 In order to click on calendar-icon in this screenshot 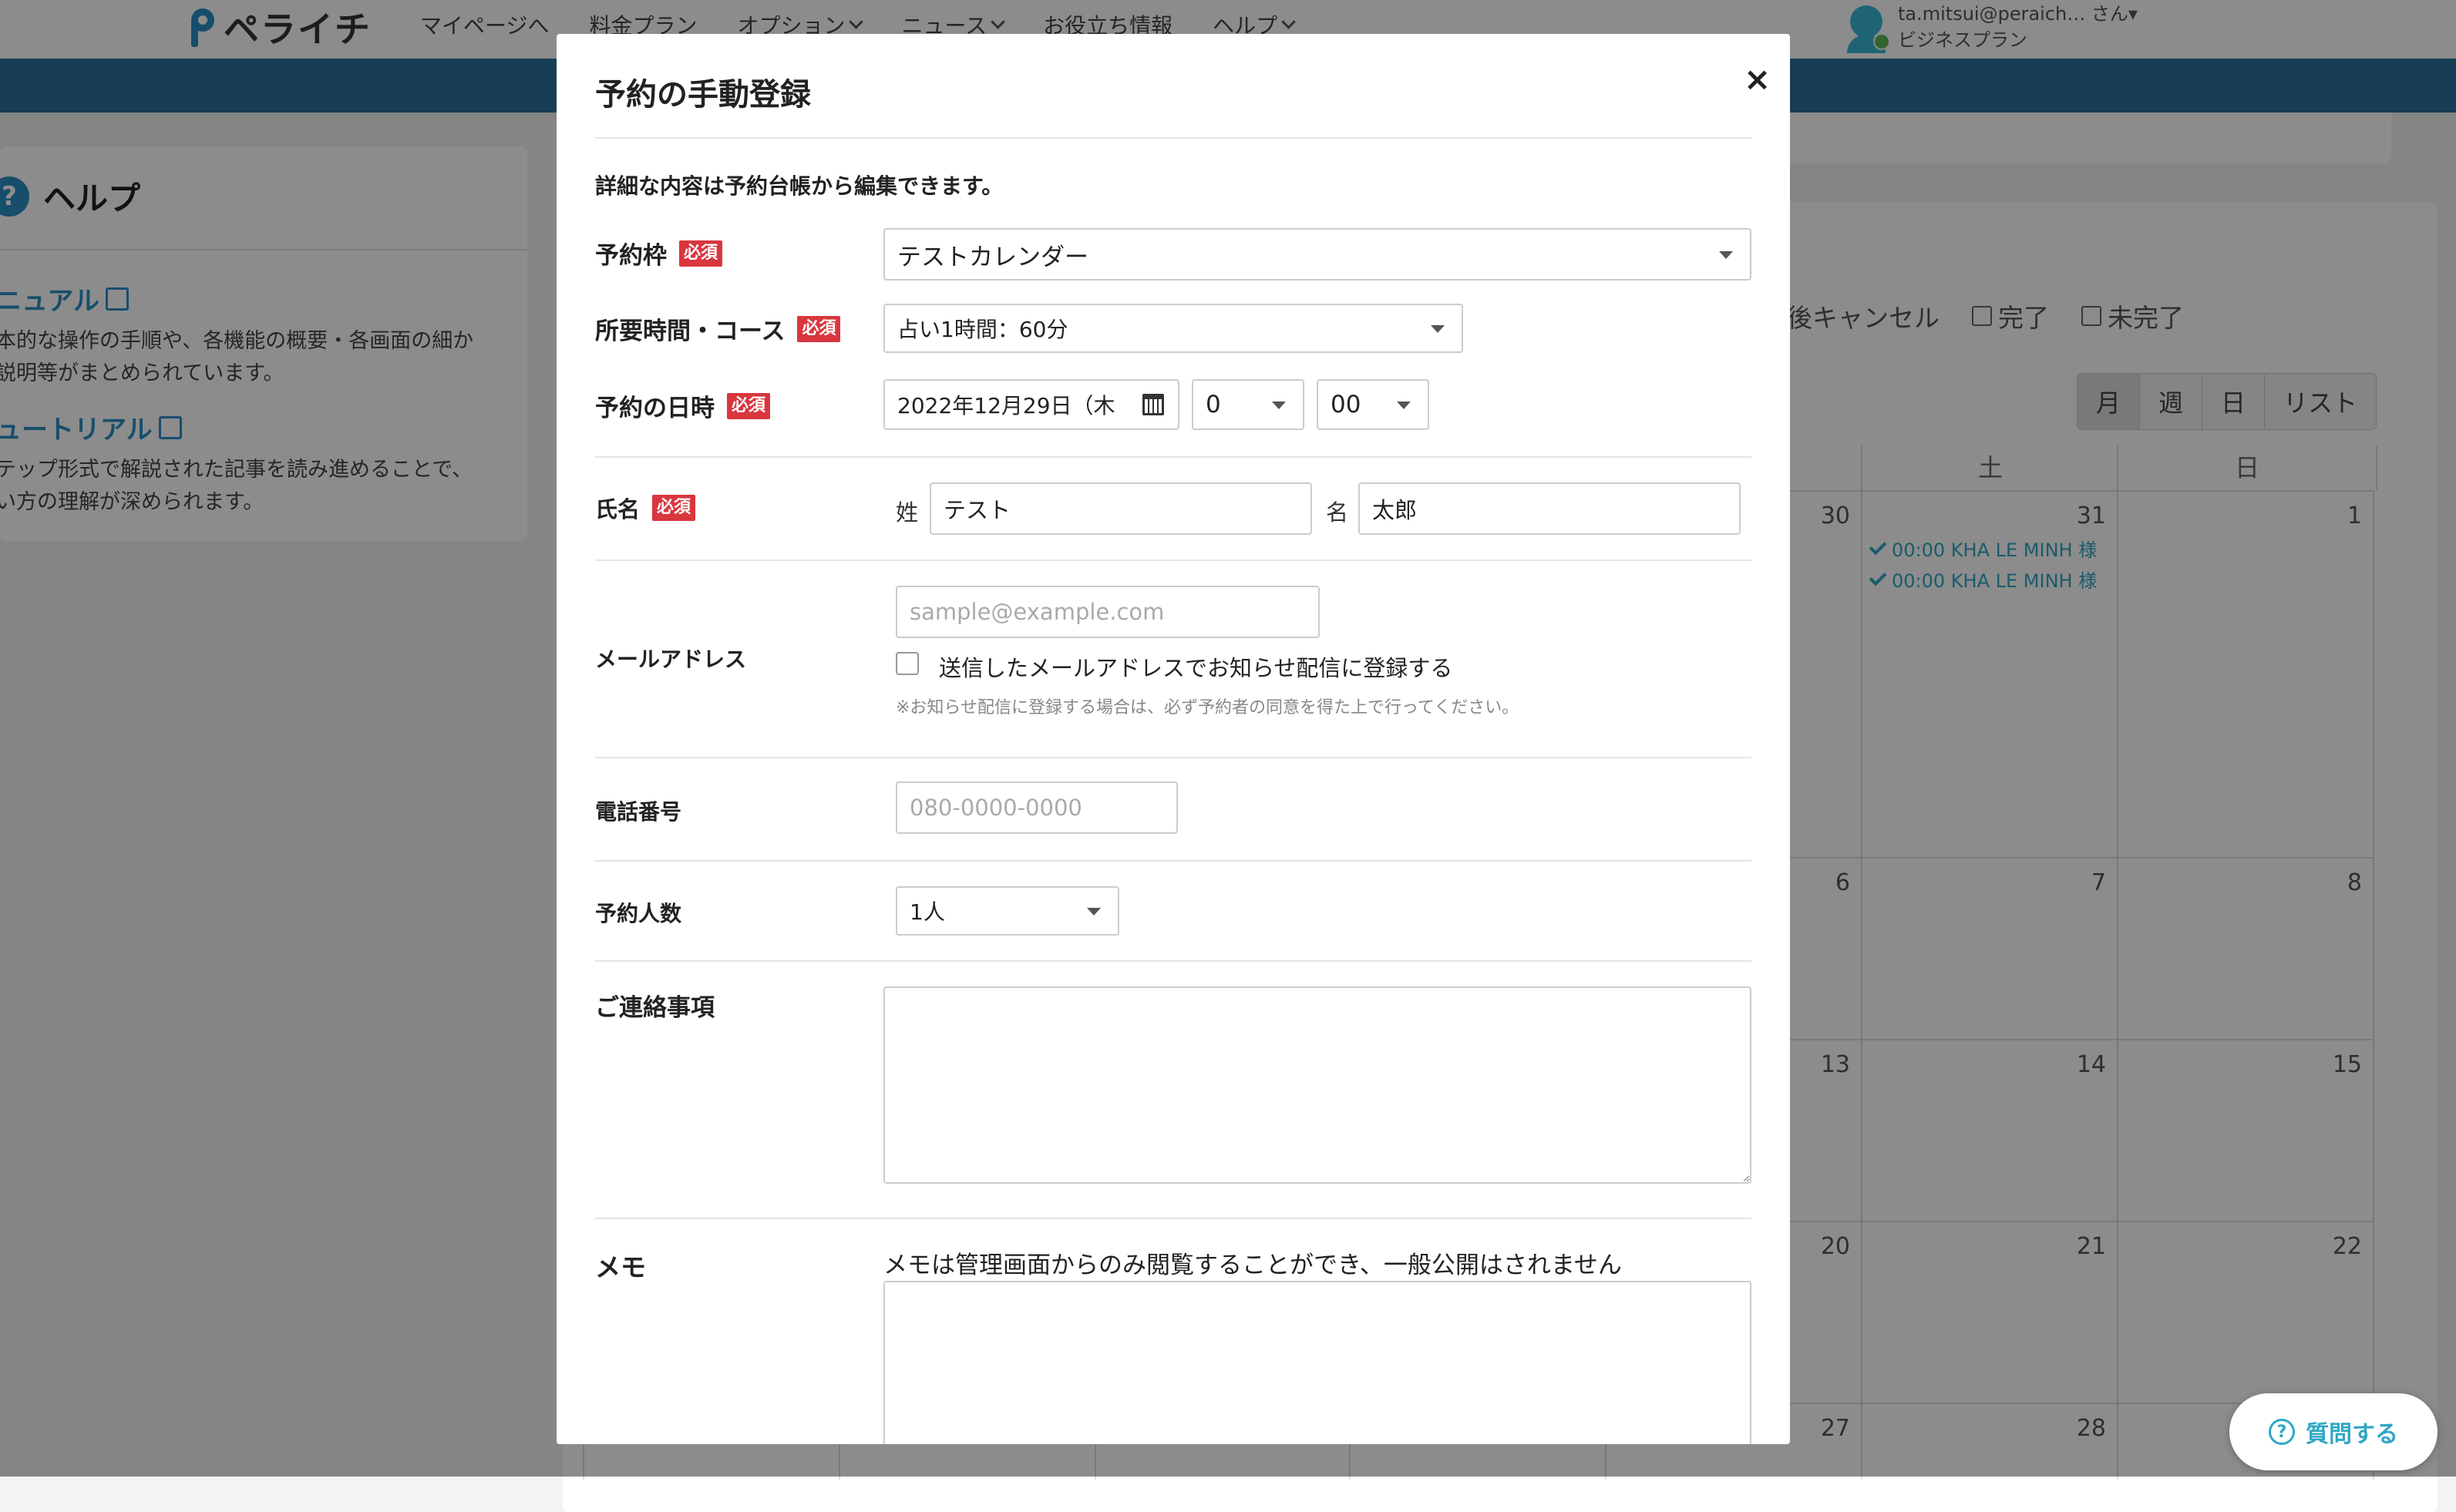, I will do `click(1153, 405)`.